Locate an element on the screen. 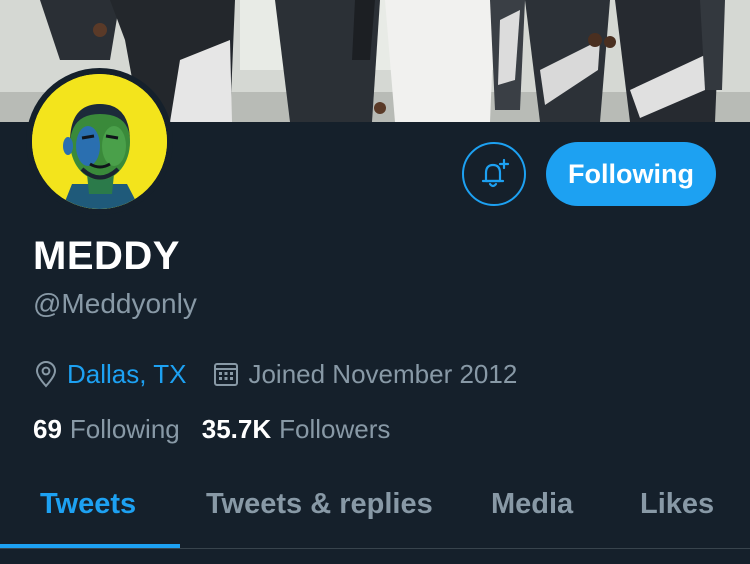 The image size is (750, 564). following-count: 69 is located at coordinates (47, 429).